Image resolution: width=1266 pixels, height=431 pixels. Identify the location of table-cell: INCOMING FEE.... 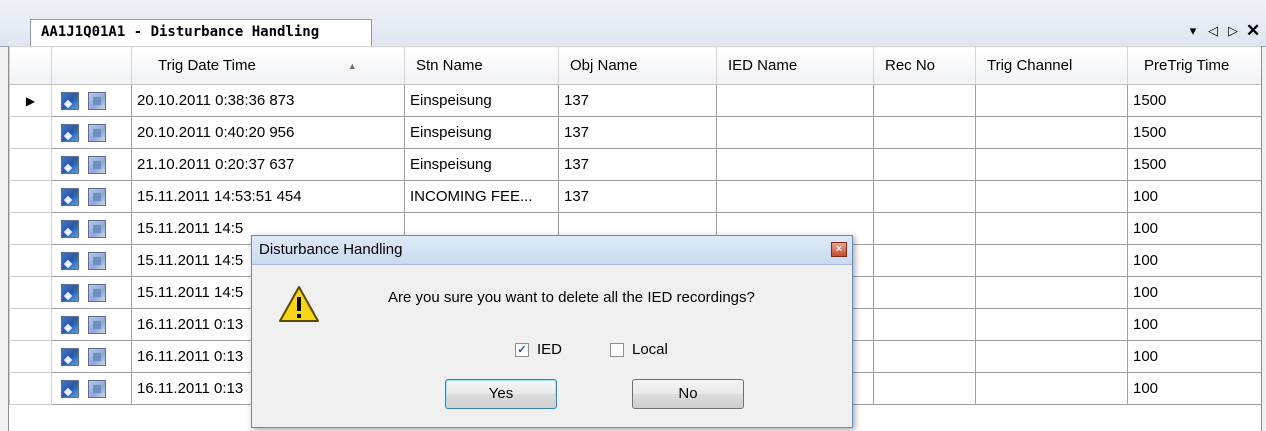
(481, 196).